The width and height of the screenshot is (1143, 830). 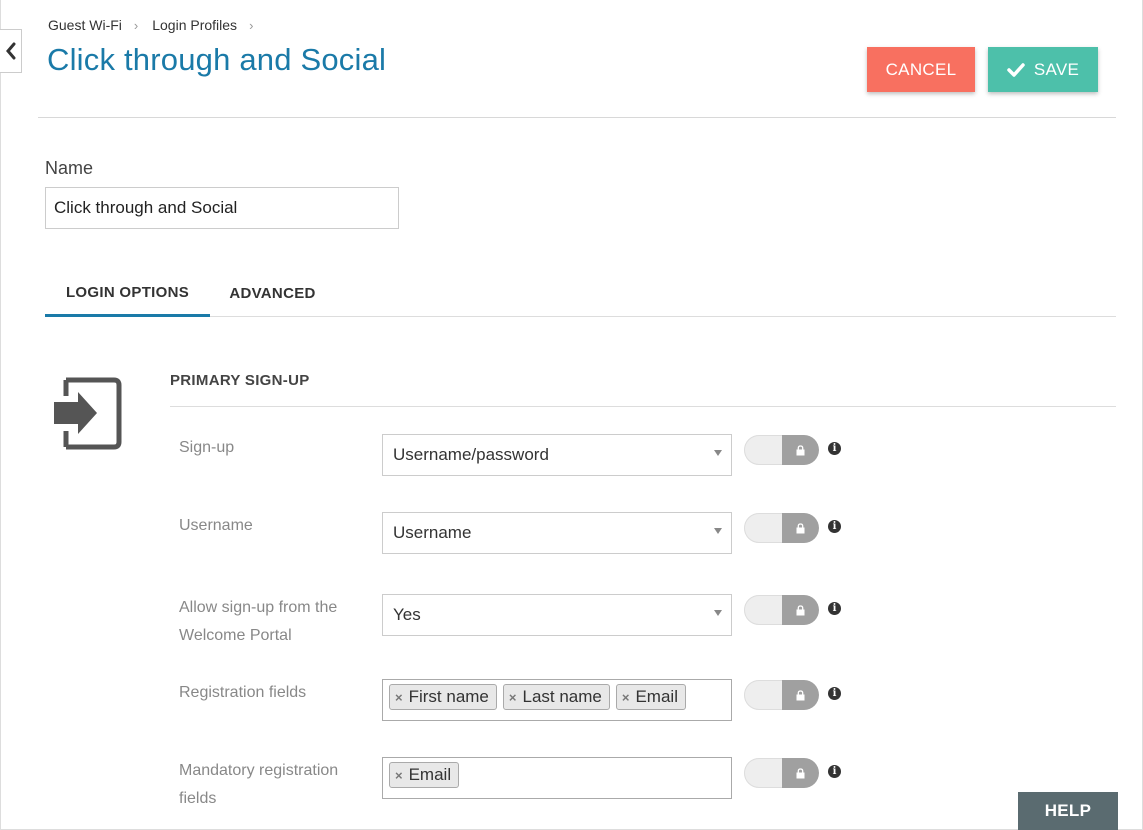 I want to click on name-label: Name, so click(x=69, y=168).